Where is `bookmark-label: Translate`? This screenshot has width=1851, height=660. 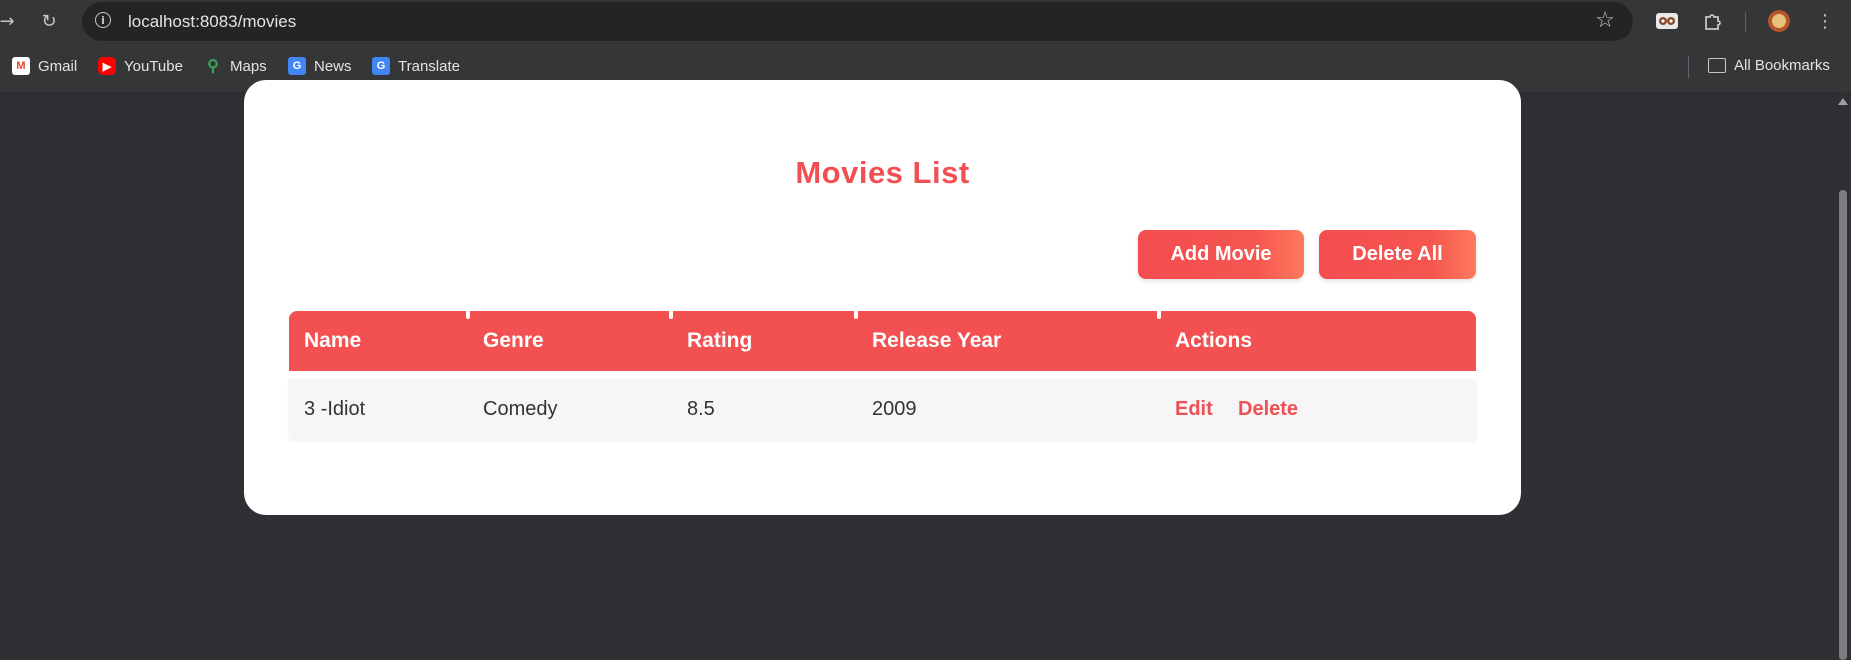
bookmark-label: Translate is located at coordinates (429, 66).